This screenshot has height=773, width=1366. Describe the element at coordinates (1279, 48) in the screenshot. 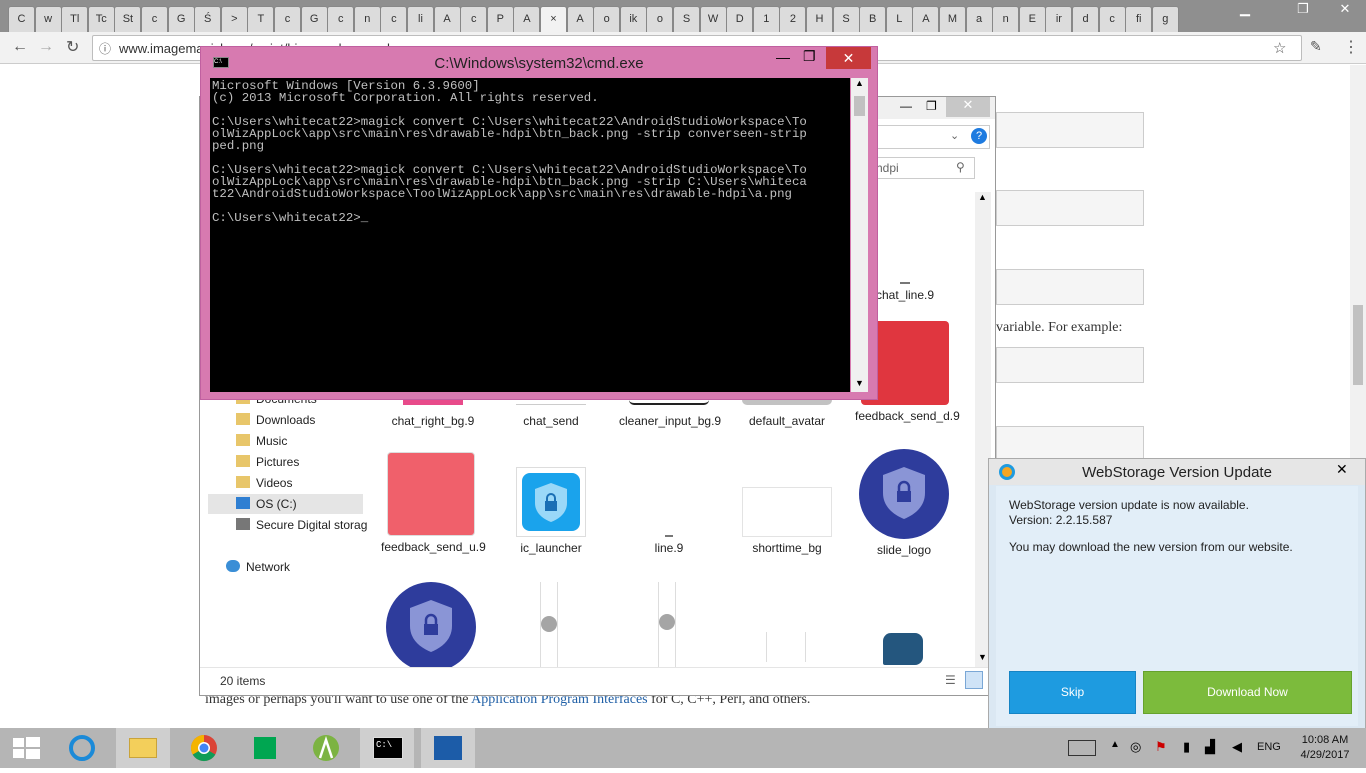

I see `bookmark-star-icon: ☆` at that location.